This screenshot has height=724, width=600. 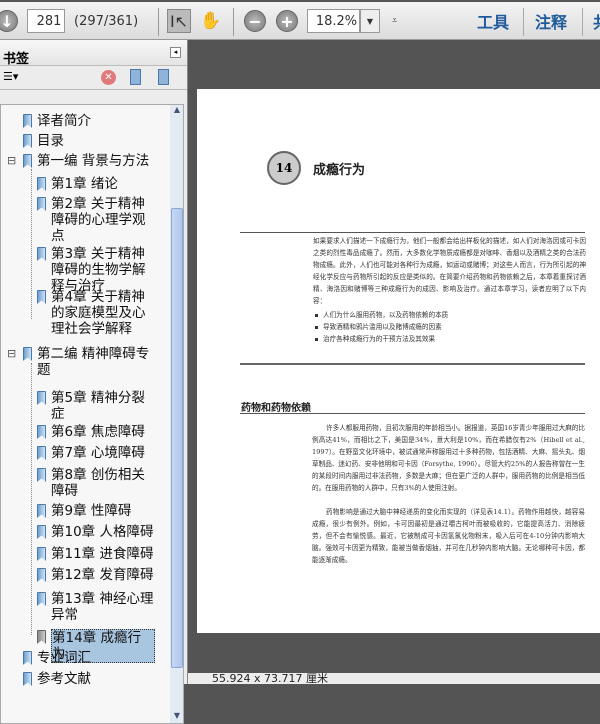 What do you see at coordinates (175, 52) in the screenshot?
I see `collapse-panel-button: ◂` at bounding box center [175, 52].